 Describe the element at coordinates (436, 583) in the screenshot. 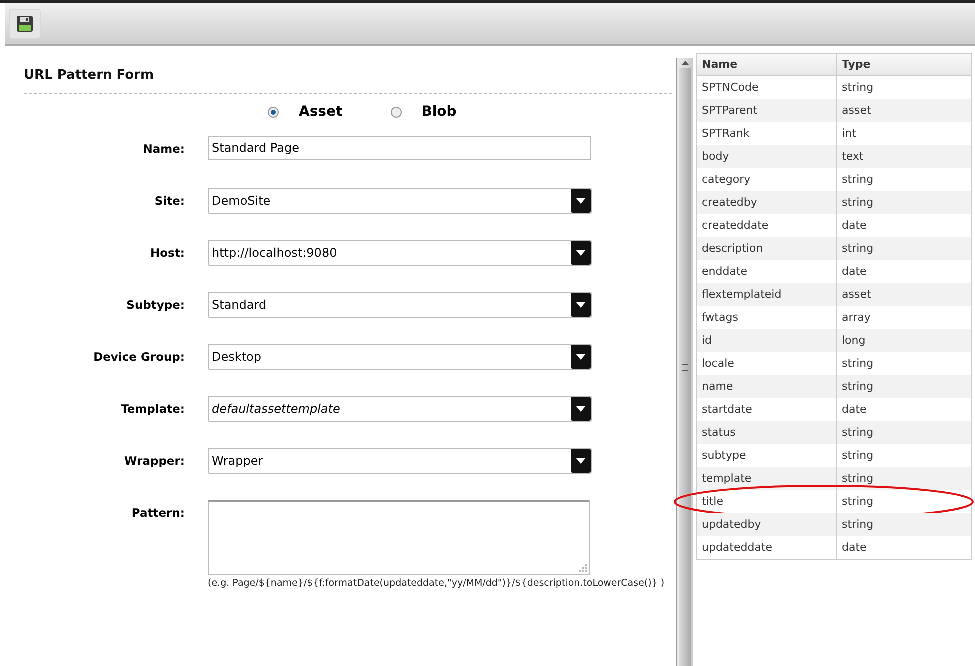

I see `pattern-hint: (e.g. Page/${name}/${f:formatDate(updateddate,"yy/MM/dd")}/${description.toLowerCase()} )` at that location.